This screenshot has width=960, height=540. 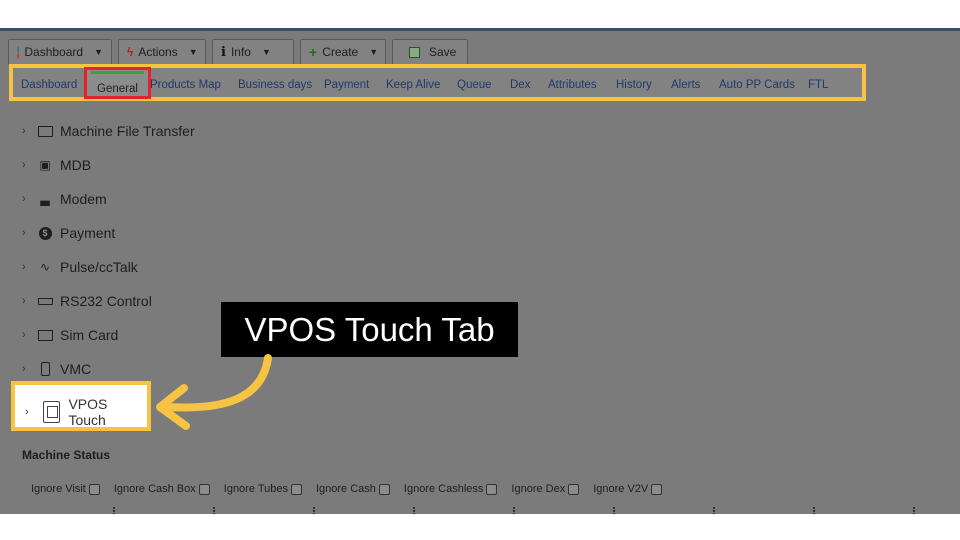 I want to click on save-button: Save, so click(x=430, y=52).